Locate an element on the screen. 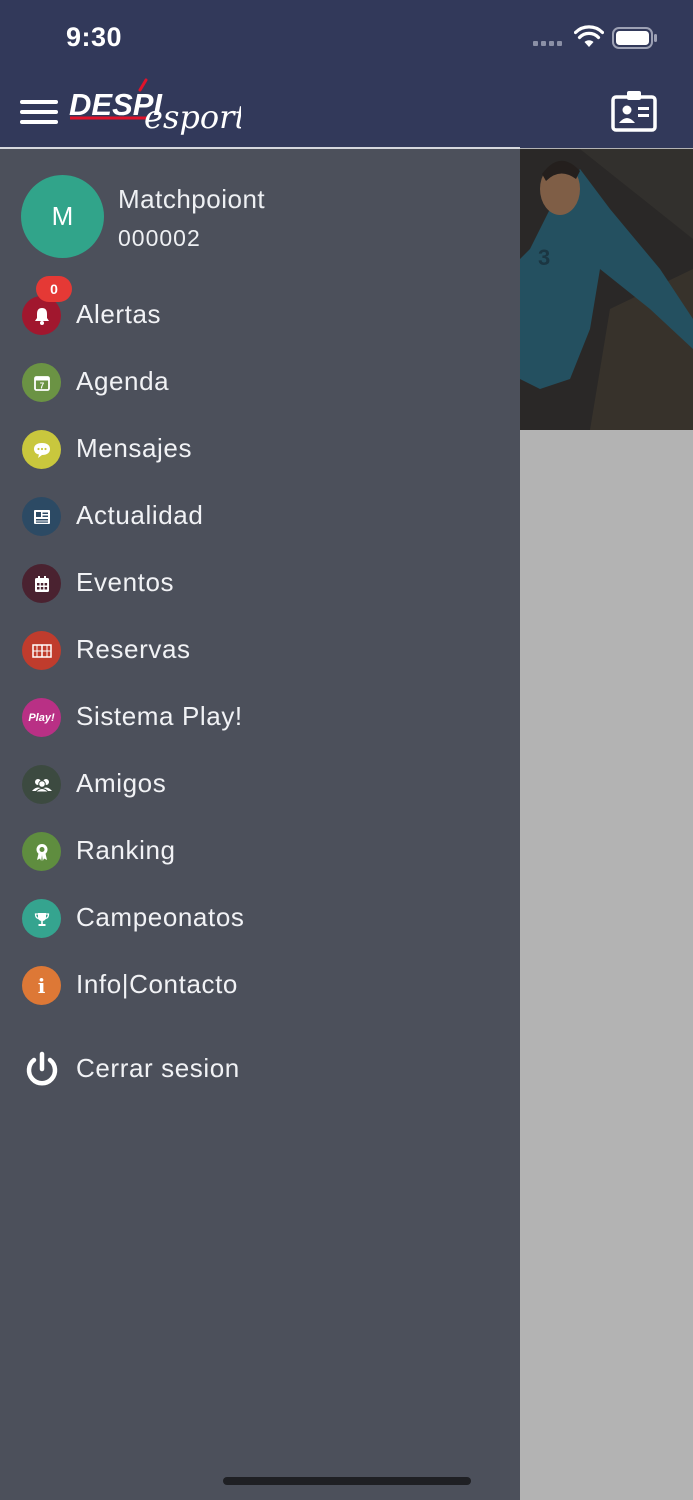  court-icon is located at coordinates (41, 650).